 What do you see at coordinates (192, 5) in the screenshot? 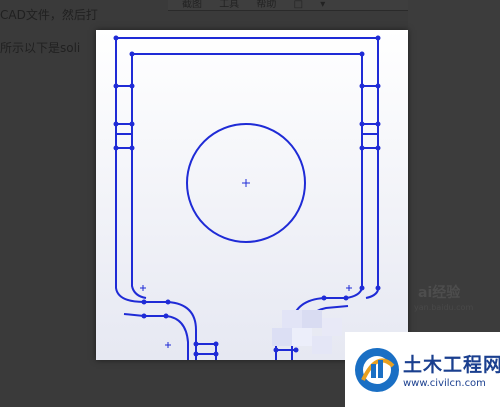
I see `toolbar-item: 截图` at bounding box center [192, 5].